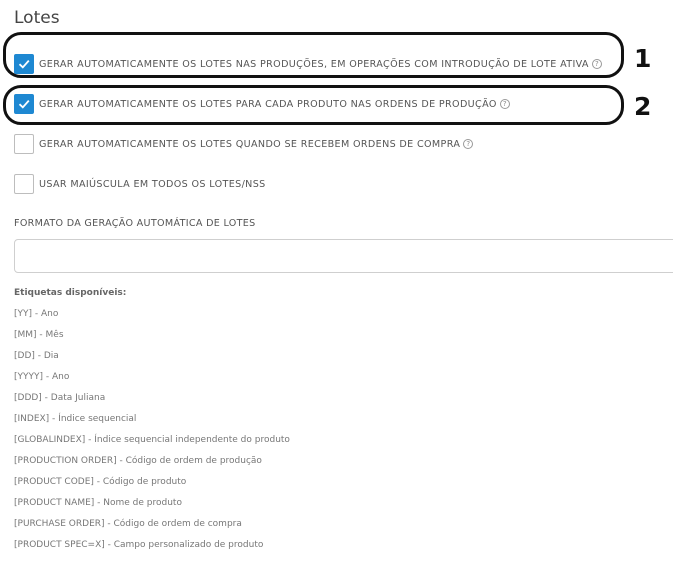  Describe the element at coordinates (24, 184) in the screenshot. I see `checkbox-uppercase-lots` at that location.